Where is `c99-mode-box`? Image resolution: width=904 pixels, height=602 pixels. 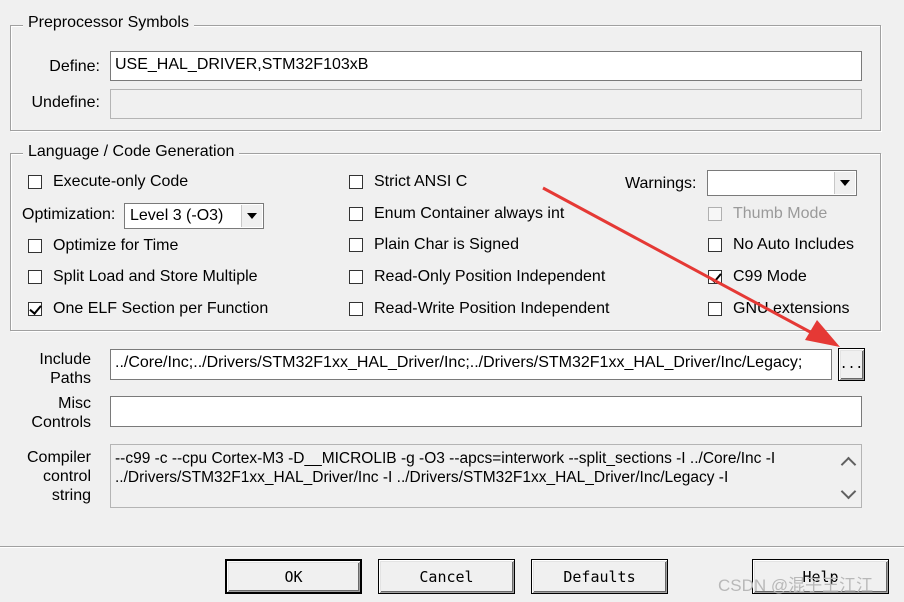
c99-mode-box is located at coordinates (715, 277).